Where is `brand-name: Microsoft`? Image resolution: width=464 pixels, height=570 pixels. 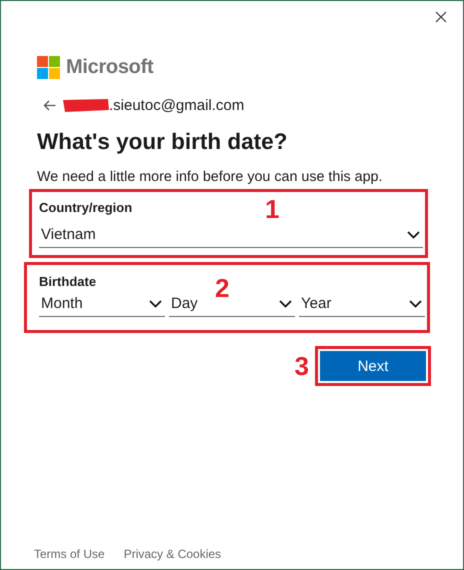
brand-name: Microsoft is located at coordinates (110, 67).